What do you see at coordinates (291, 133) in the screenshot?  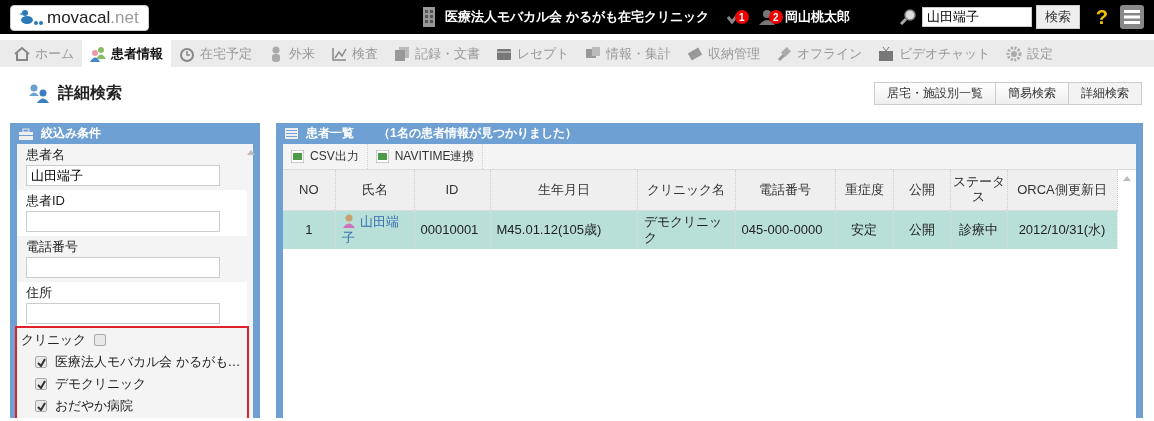 I see `list-icon` at bounding box center [291, 133].